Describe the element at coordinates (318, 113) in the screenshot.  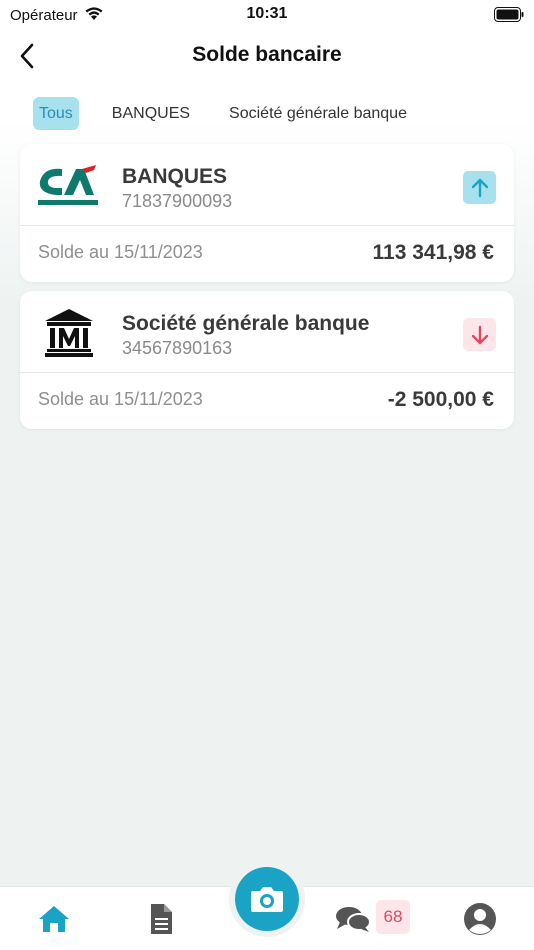
I see `tab-societe-generale: Société générale banque` at that location.